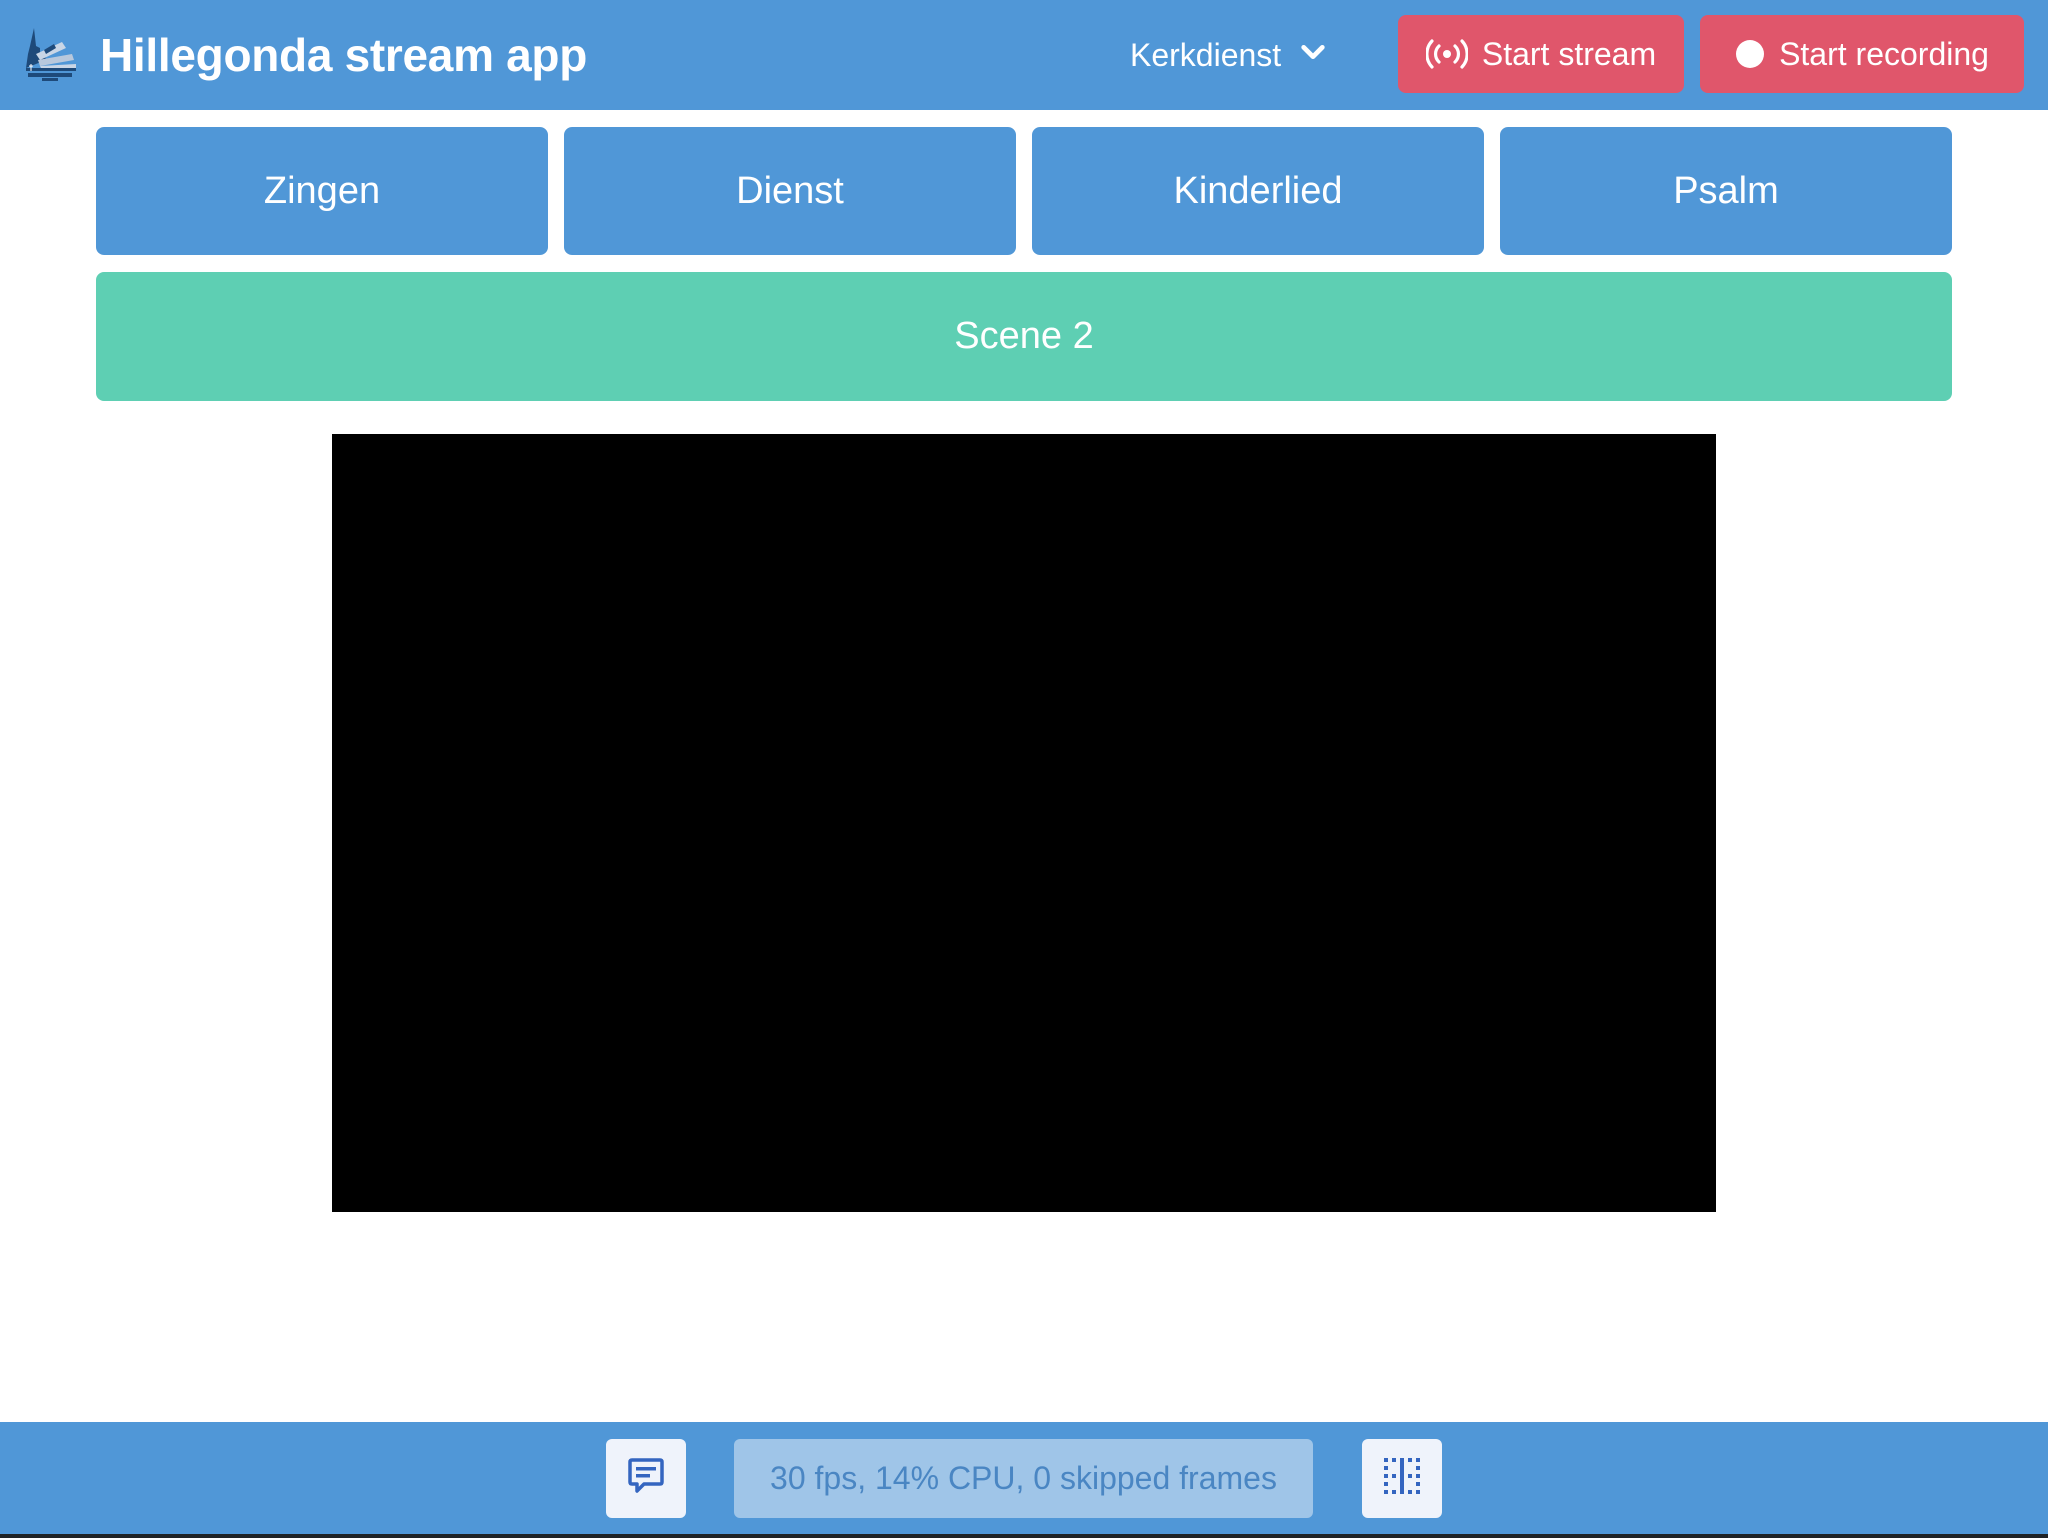 The image size is (2048, 1538). I want to click on scene-button-dienst: Dienst, so click(790, 191).